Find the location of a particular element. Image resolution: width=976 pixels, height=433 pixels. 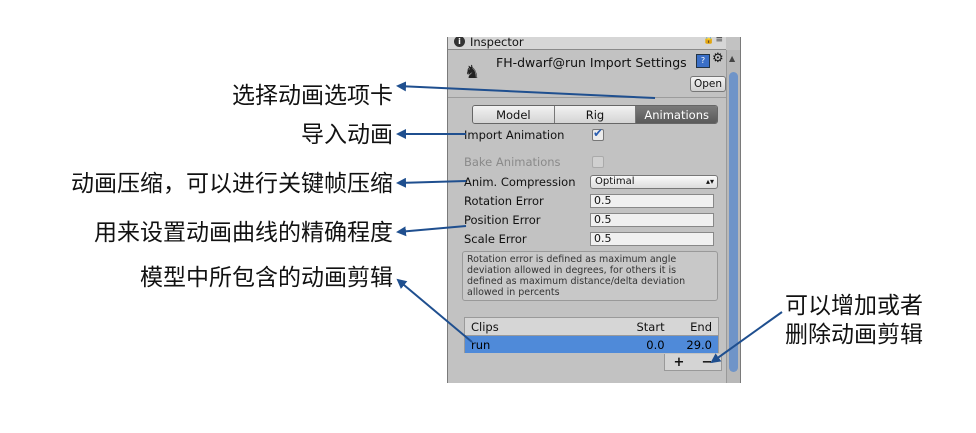

anim-compression-row: Anim. Compression Optimal ▴▾ is located at coordinates (591, 181).